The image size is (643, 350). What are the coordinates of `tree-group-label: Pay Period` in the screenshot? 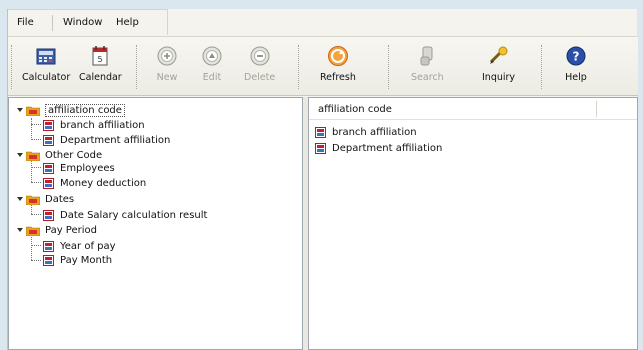 It's located at (71, 230).